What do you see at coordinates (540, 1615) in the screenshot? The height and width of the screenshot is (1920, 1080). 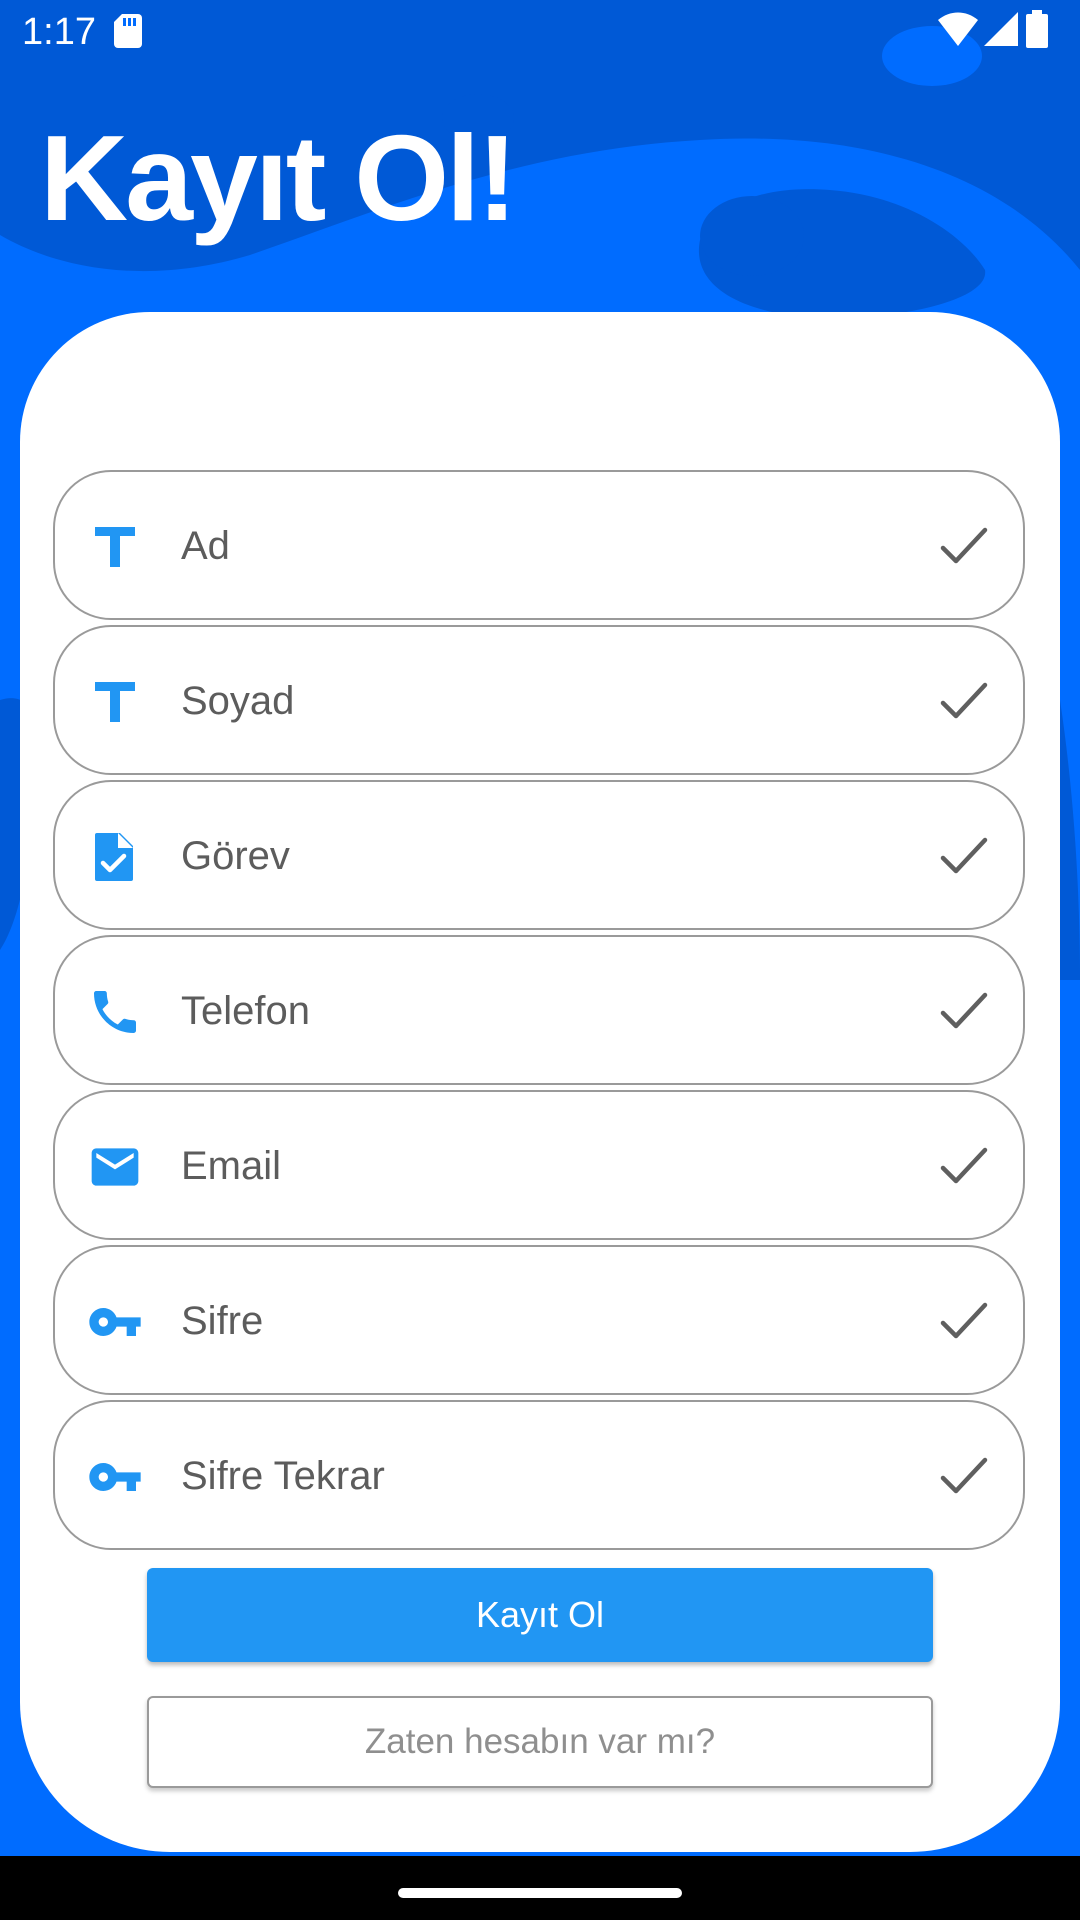 I see `register-button: Kayıt Ol` at bounding box center [540, 1615].